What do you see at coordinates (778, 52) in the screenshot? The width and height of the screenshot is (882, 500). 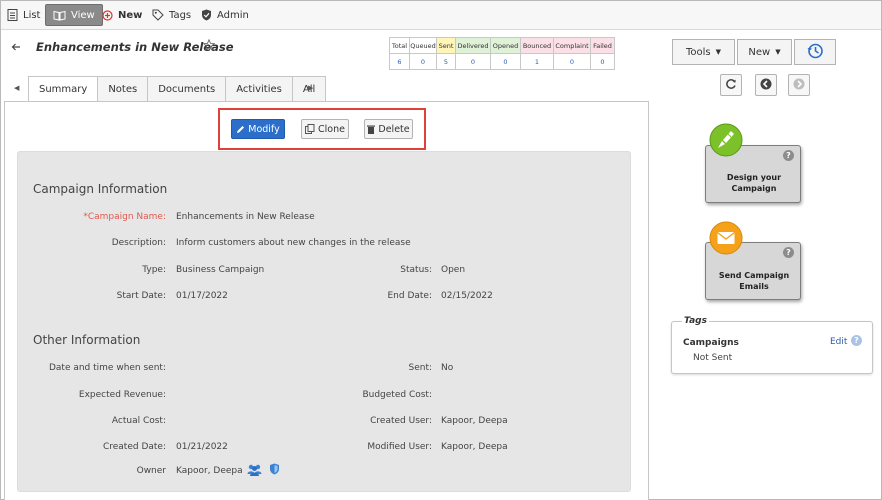 I see `new-caret-icon: ▼` at bounding box center [778, 52].